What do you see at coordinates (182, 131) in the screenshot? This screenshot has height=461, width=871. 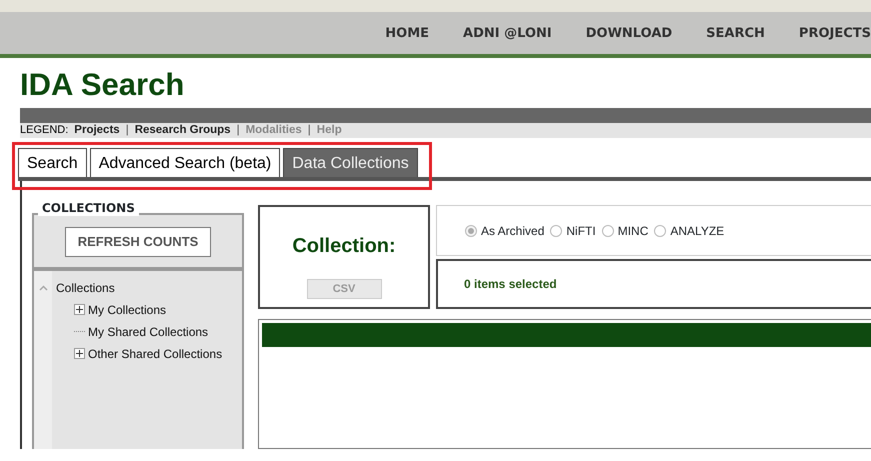 I see `legend-link: Research Groups` at bounding box center [182, 131].